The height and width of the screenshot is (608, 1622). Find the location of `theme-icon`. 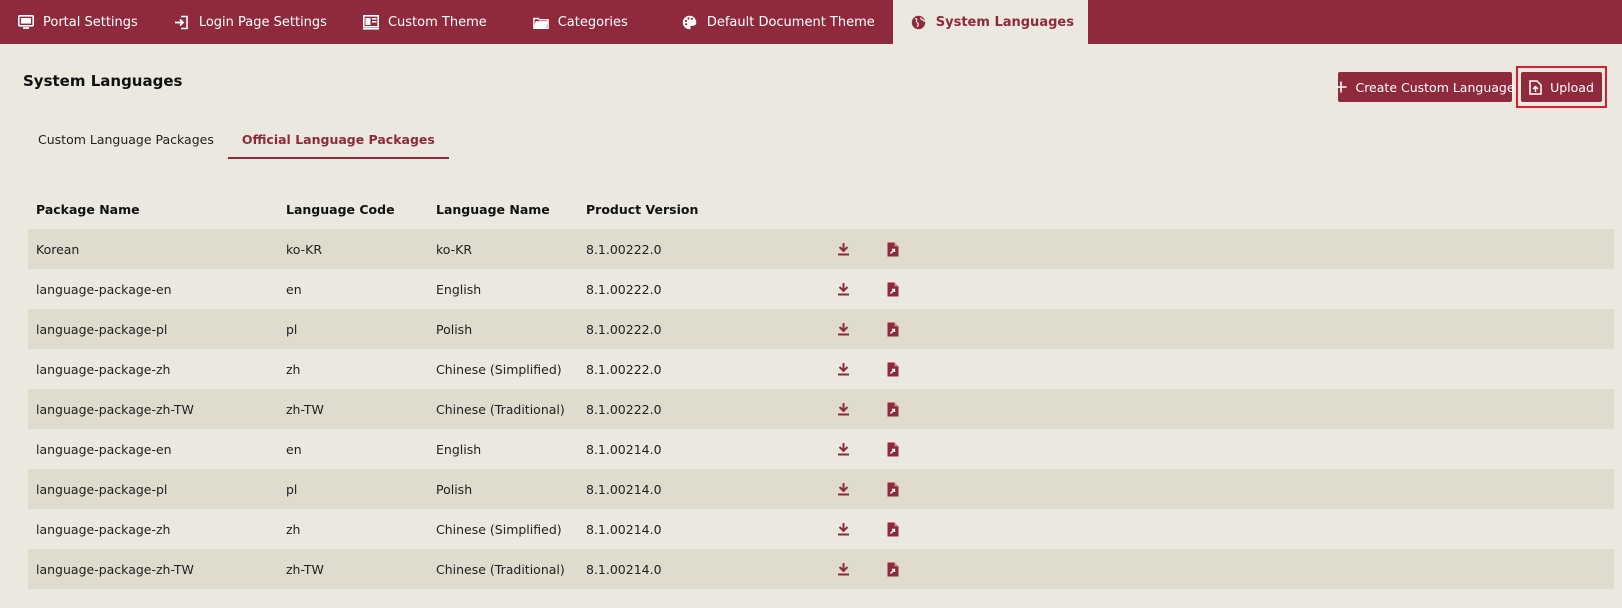

theme-icon is located at coordinates (370, 22).